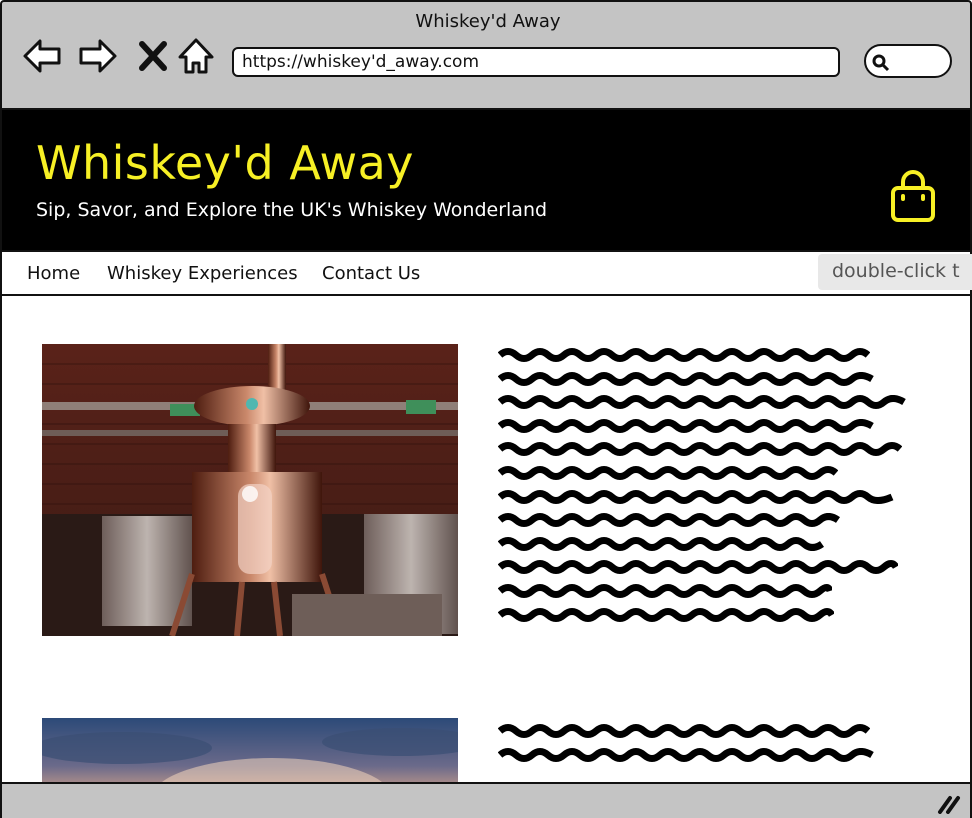 This screenshot has width=972, height=818. I want to click on forward-arrow-icon, so click(98, 56).